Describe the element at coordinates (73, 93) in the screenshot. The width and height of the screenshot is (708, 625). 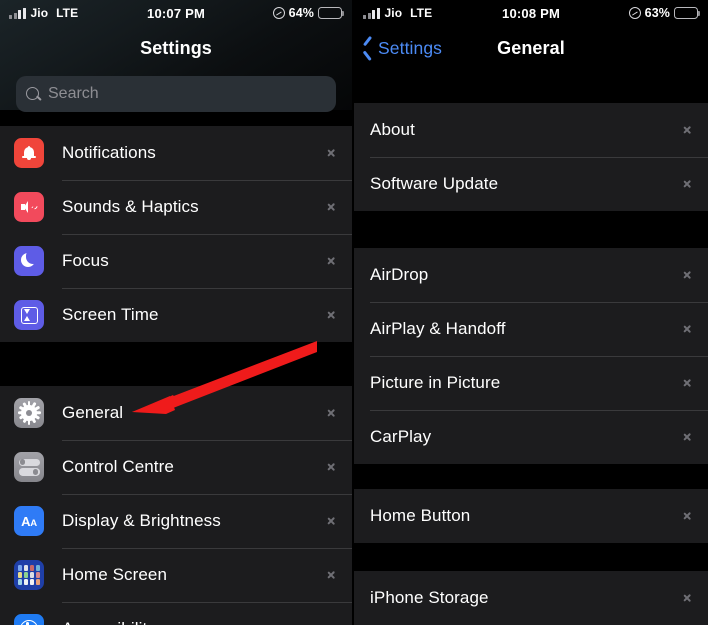
I see `search-placeholder: Search` at that location.